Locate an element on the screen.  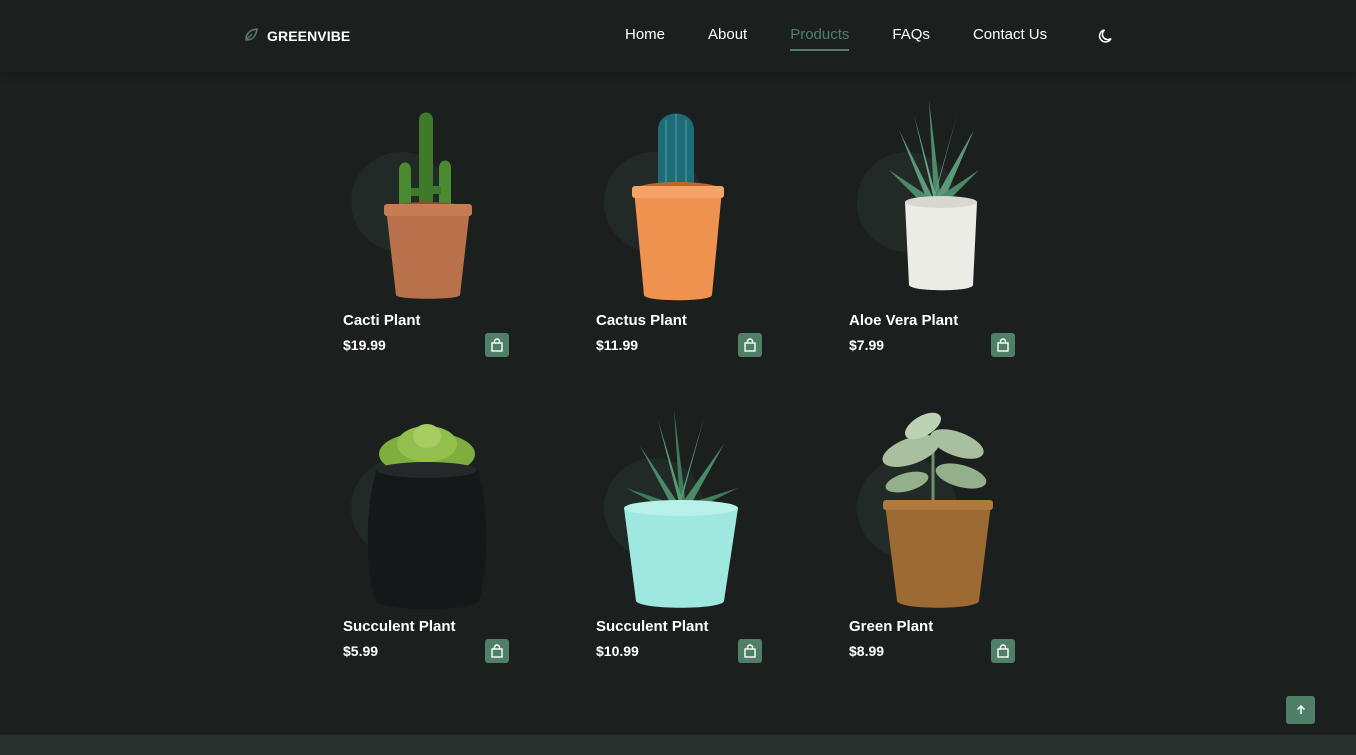
arrow-up-icon is located at coordinates (1300, 709).